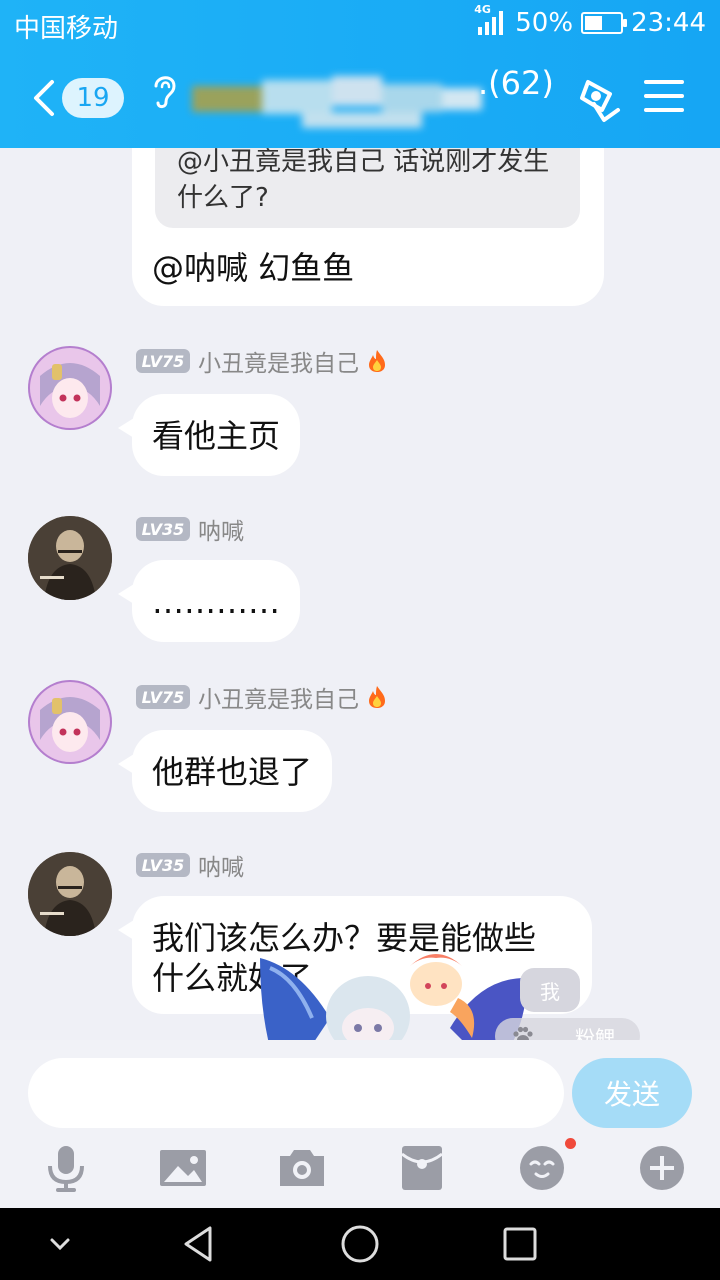 This screenshot has width=720, height=1280. I want to click on nav-bar: 19 .(62), so click(360, 98).